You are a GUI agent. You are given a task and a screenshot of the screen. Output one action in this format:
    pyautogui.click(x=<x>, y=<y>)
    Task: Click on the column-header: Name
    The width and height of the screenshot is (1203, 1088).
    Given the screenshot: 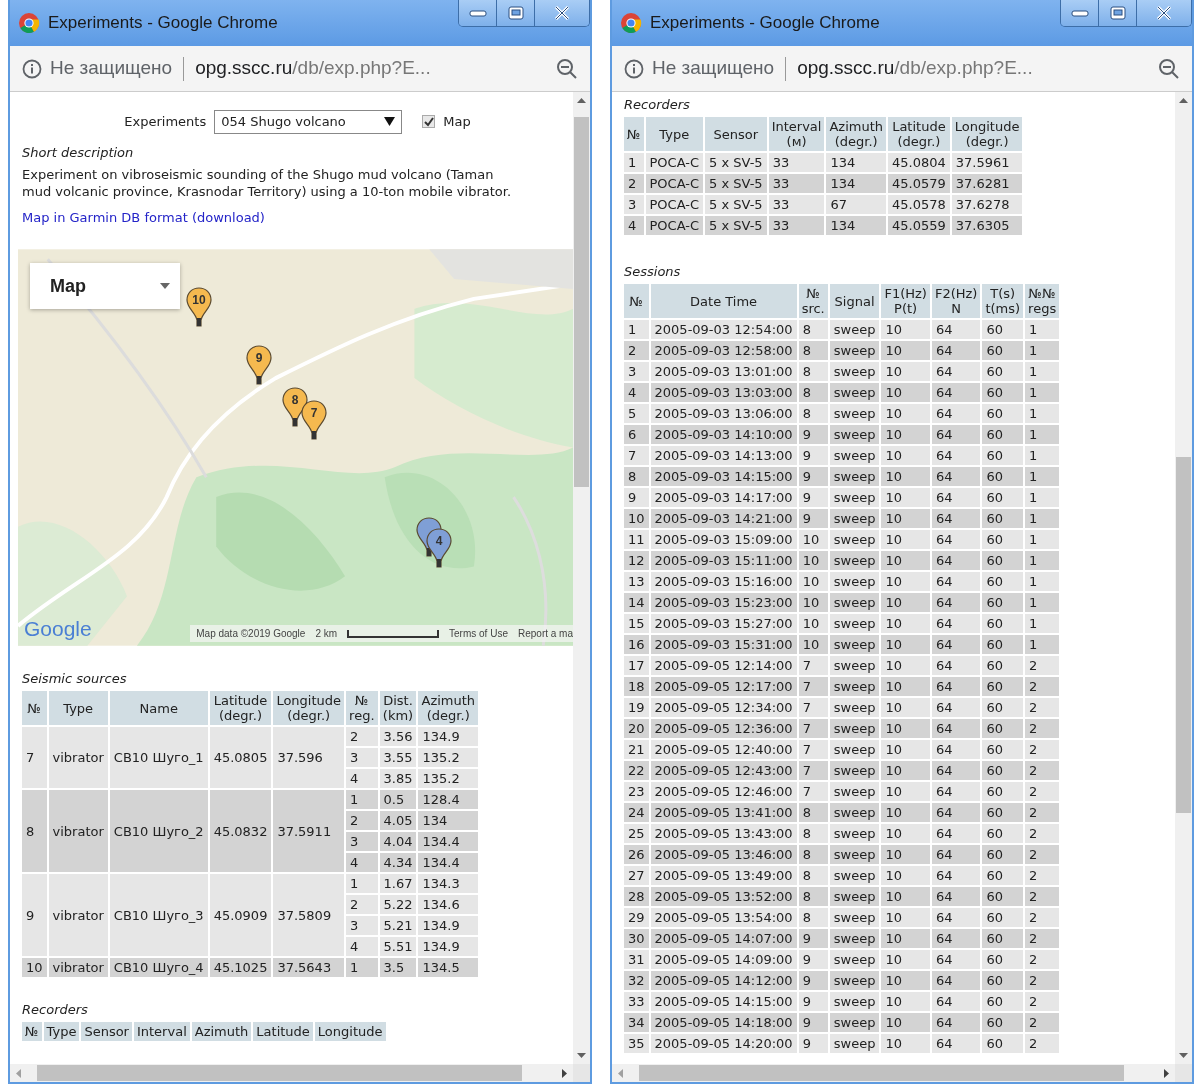 What is the action you would take?
    pyautogui.click(x=158, y=708)
    